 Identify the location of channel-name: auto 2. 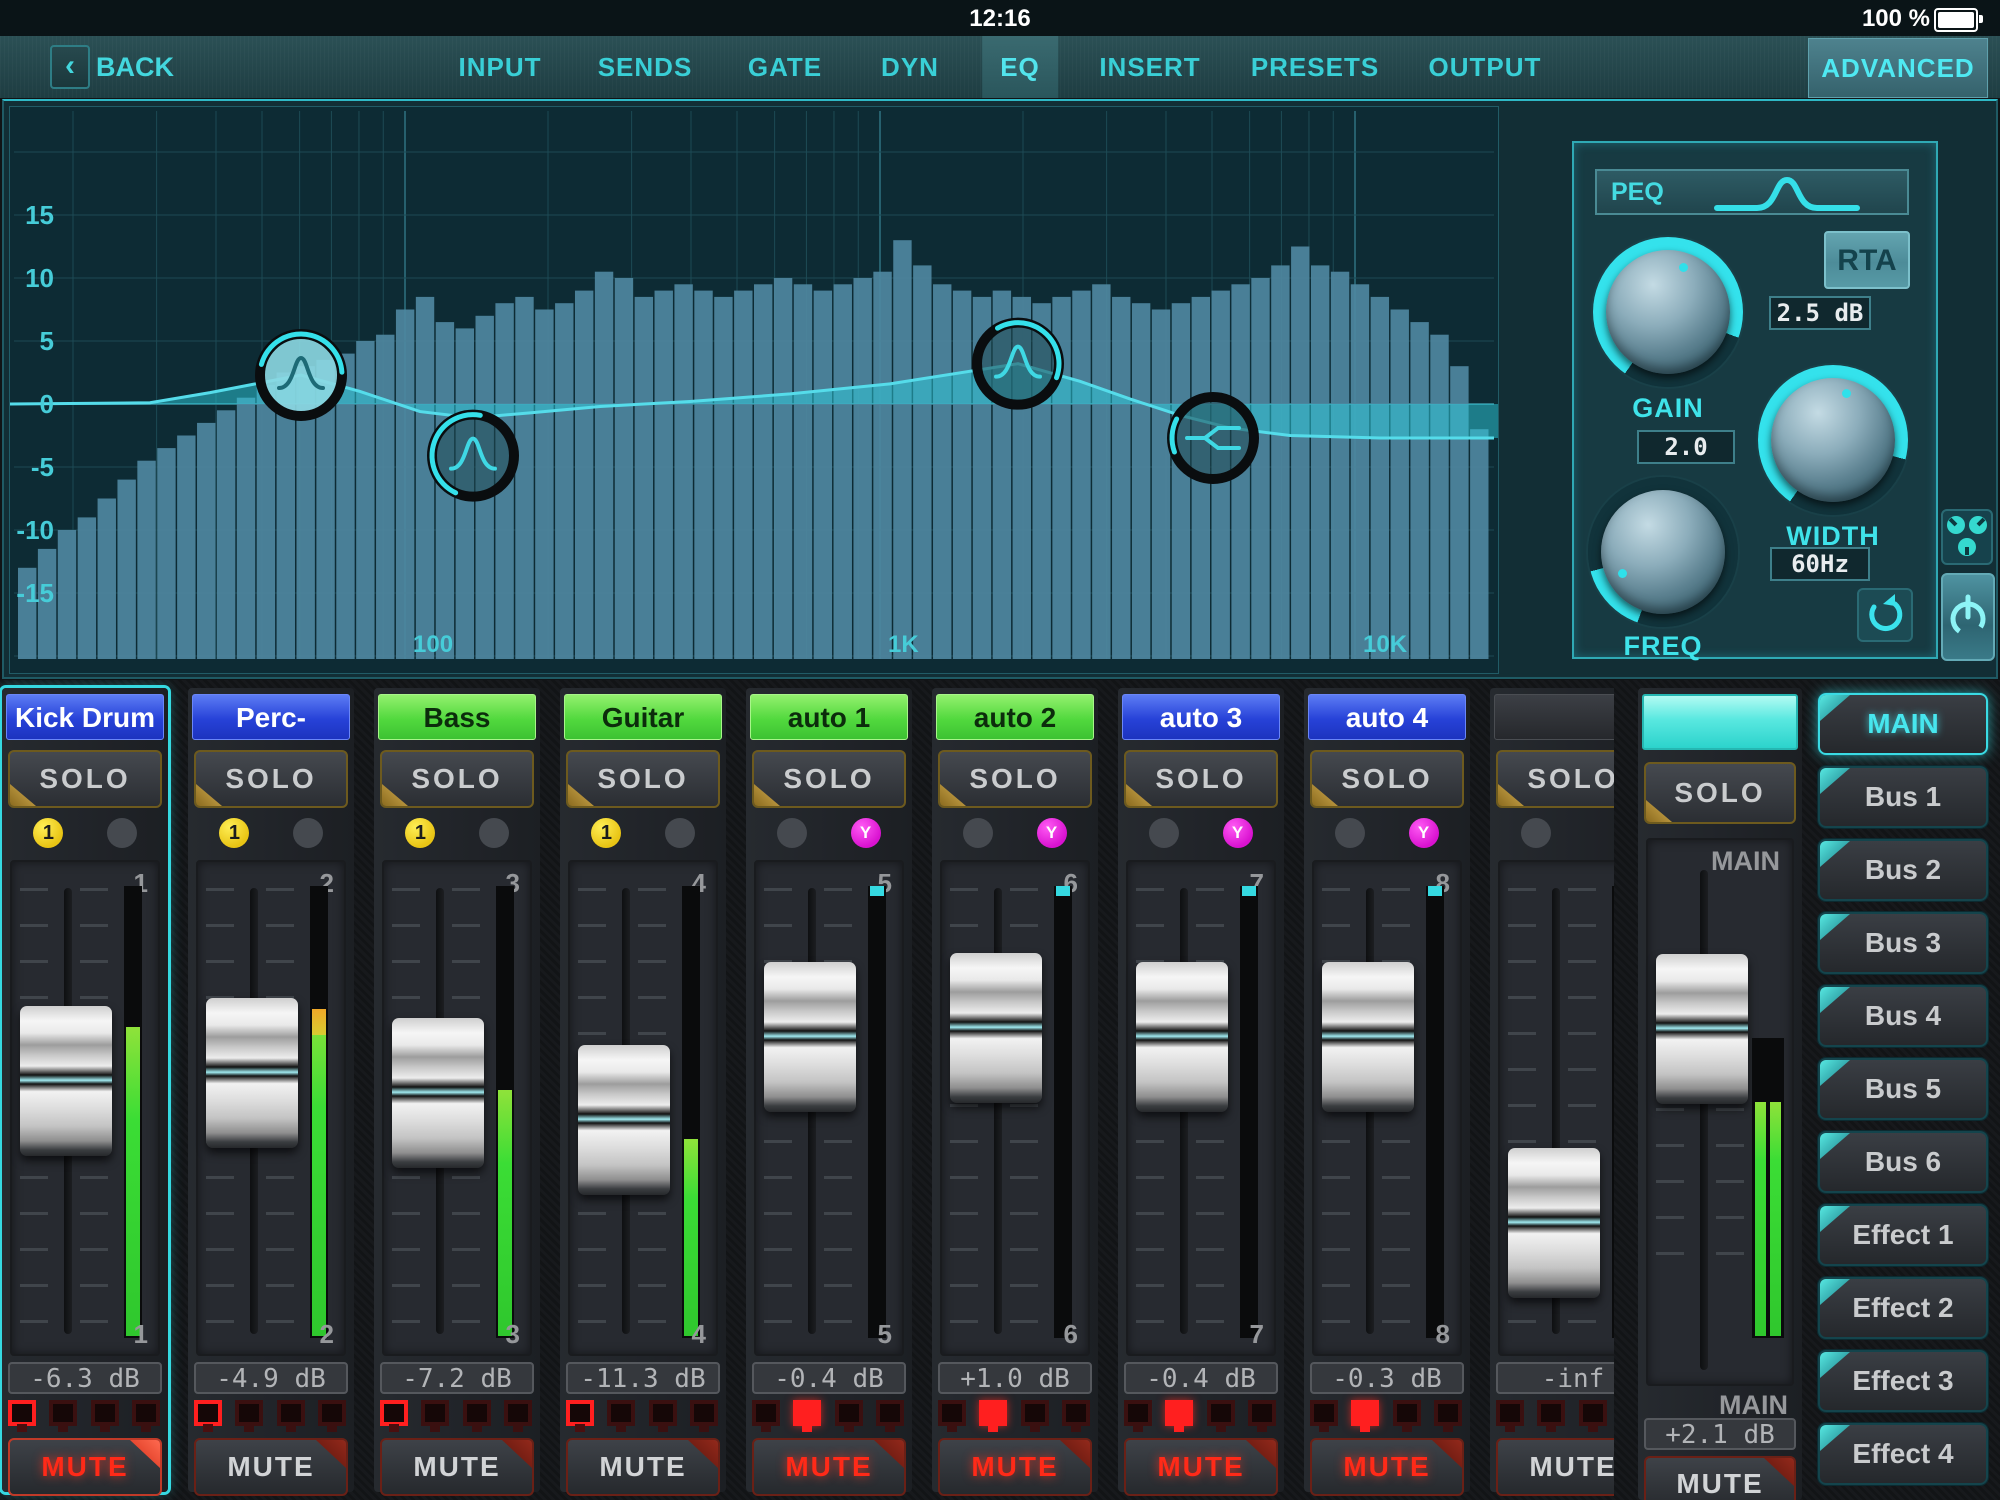
(1015, 717).